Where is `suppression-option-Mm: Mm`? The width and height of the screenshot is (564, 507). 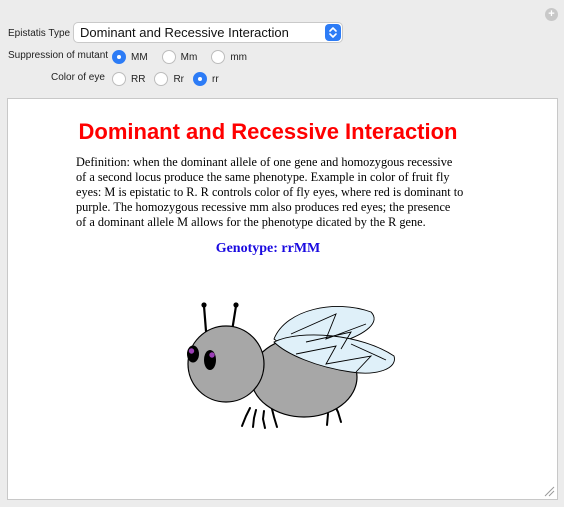 suppression-option-Mm: Mm is located at coordinates (179, 57).